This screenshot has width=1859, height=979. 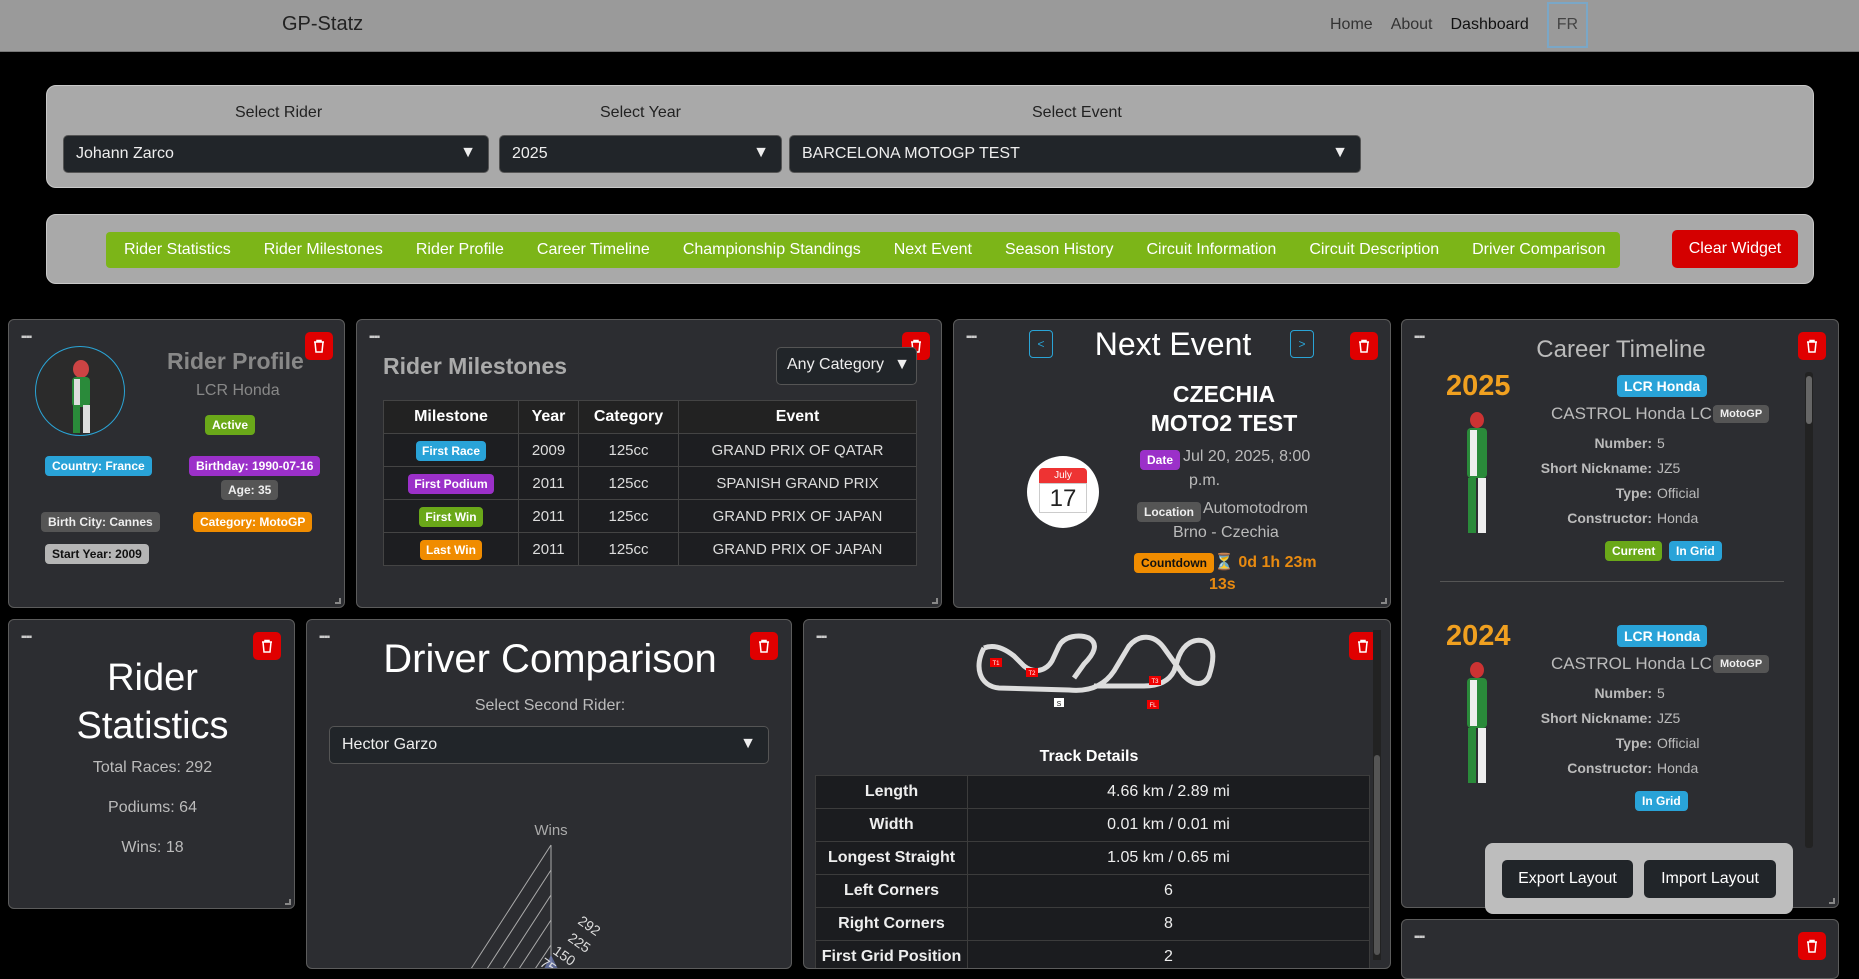 I want to click on status-badge: Active, so click(x=230, y=425).